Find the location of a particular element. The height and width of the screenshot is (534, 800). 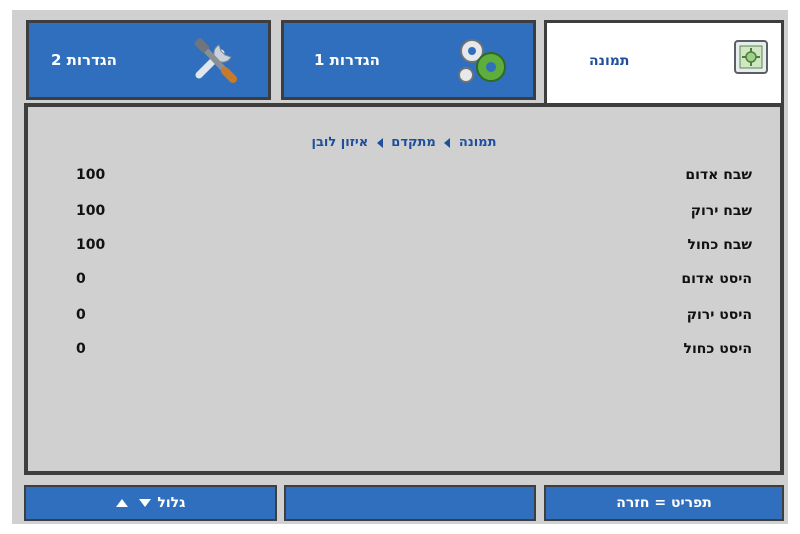

tab-settings-2-label: הגדרות 2 is located at coordinates (84, 60).